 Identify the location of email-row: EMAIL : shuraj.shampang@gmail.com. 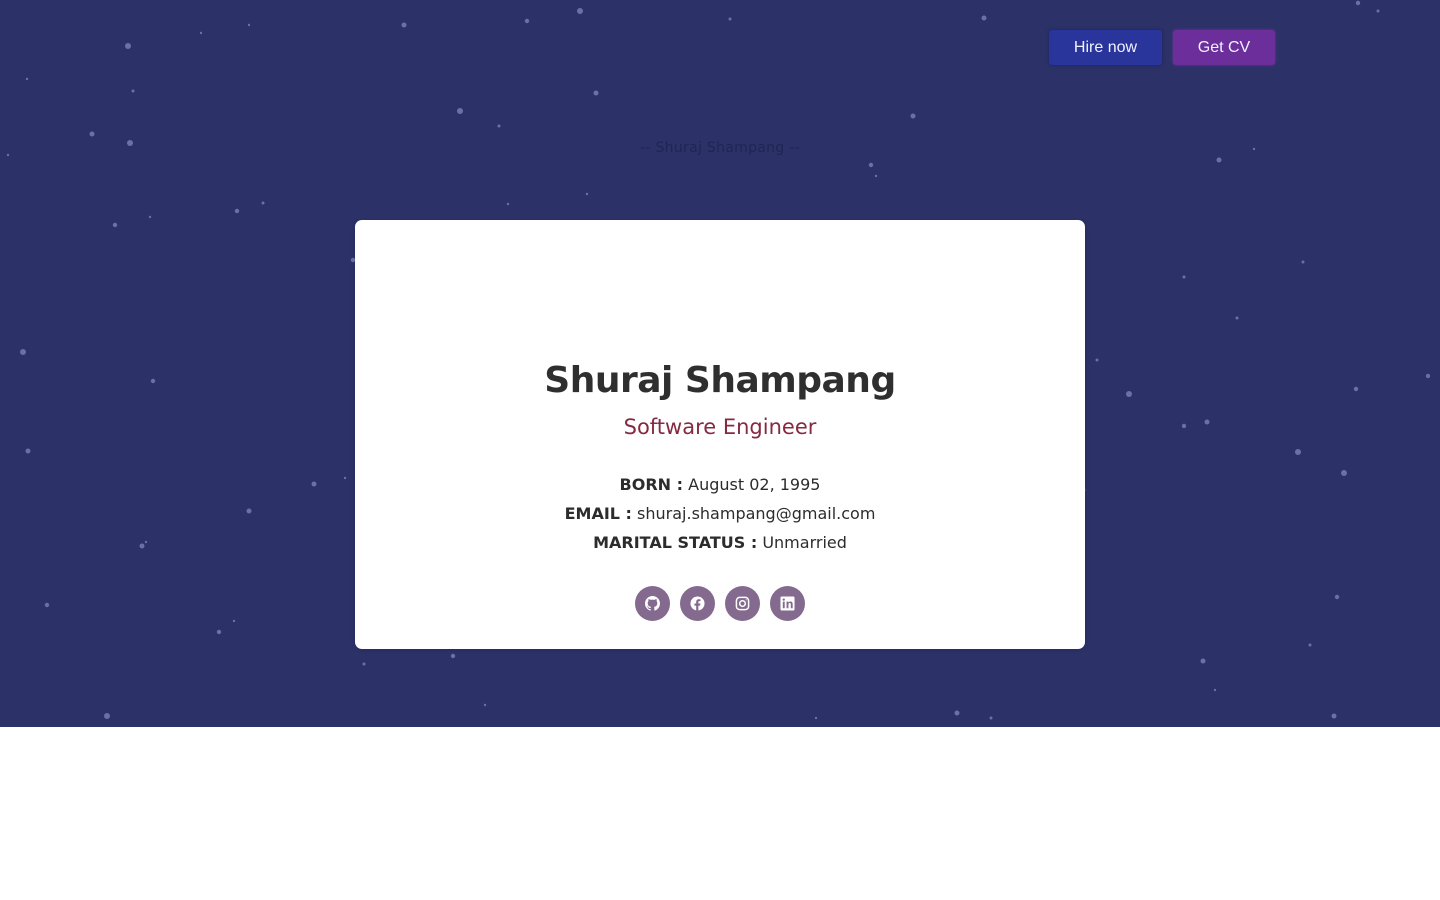
(720, 513).